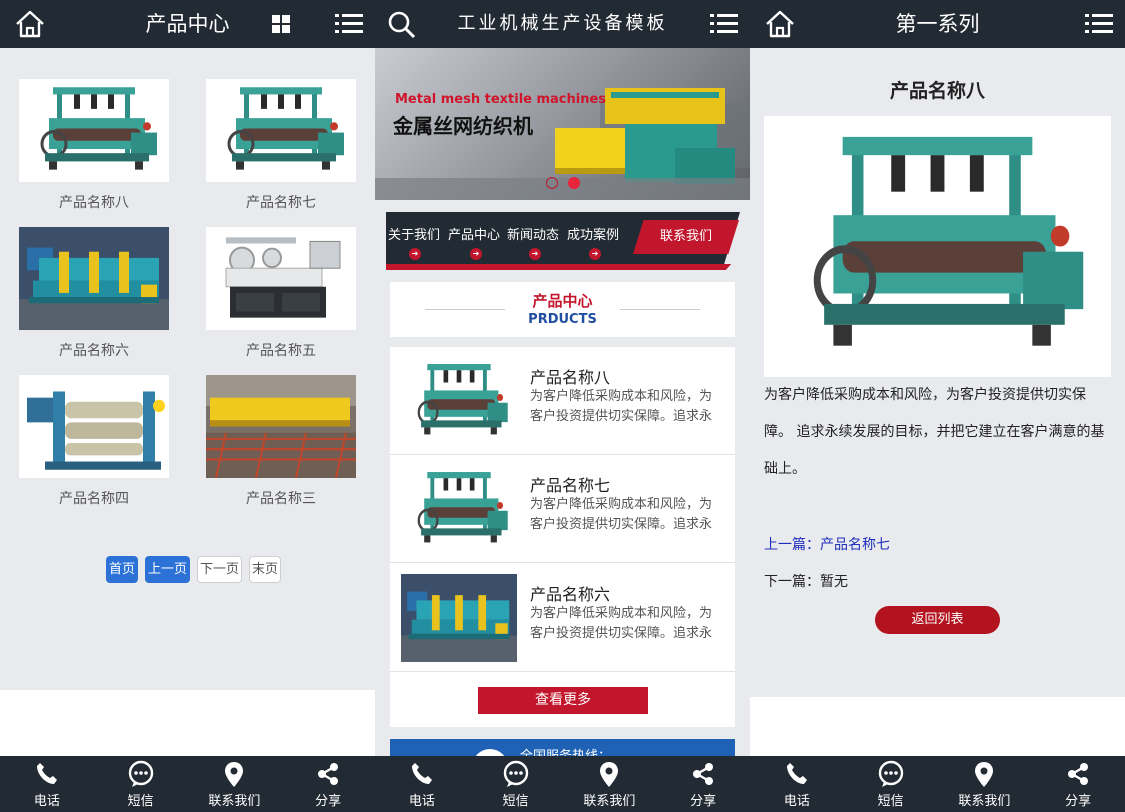 The image size is (1125, 812). What do you see at coordinates (570, 594) in the screenshot?
I see `product-name: 产品名称六` at bounding box center [570, 594].